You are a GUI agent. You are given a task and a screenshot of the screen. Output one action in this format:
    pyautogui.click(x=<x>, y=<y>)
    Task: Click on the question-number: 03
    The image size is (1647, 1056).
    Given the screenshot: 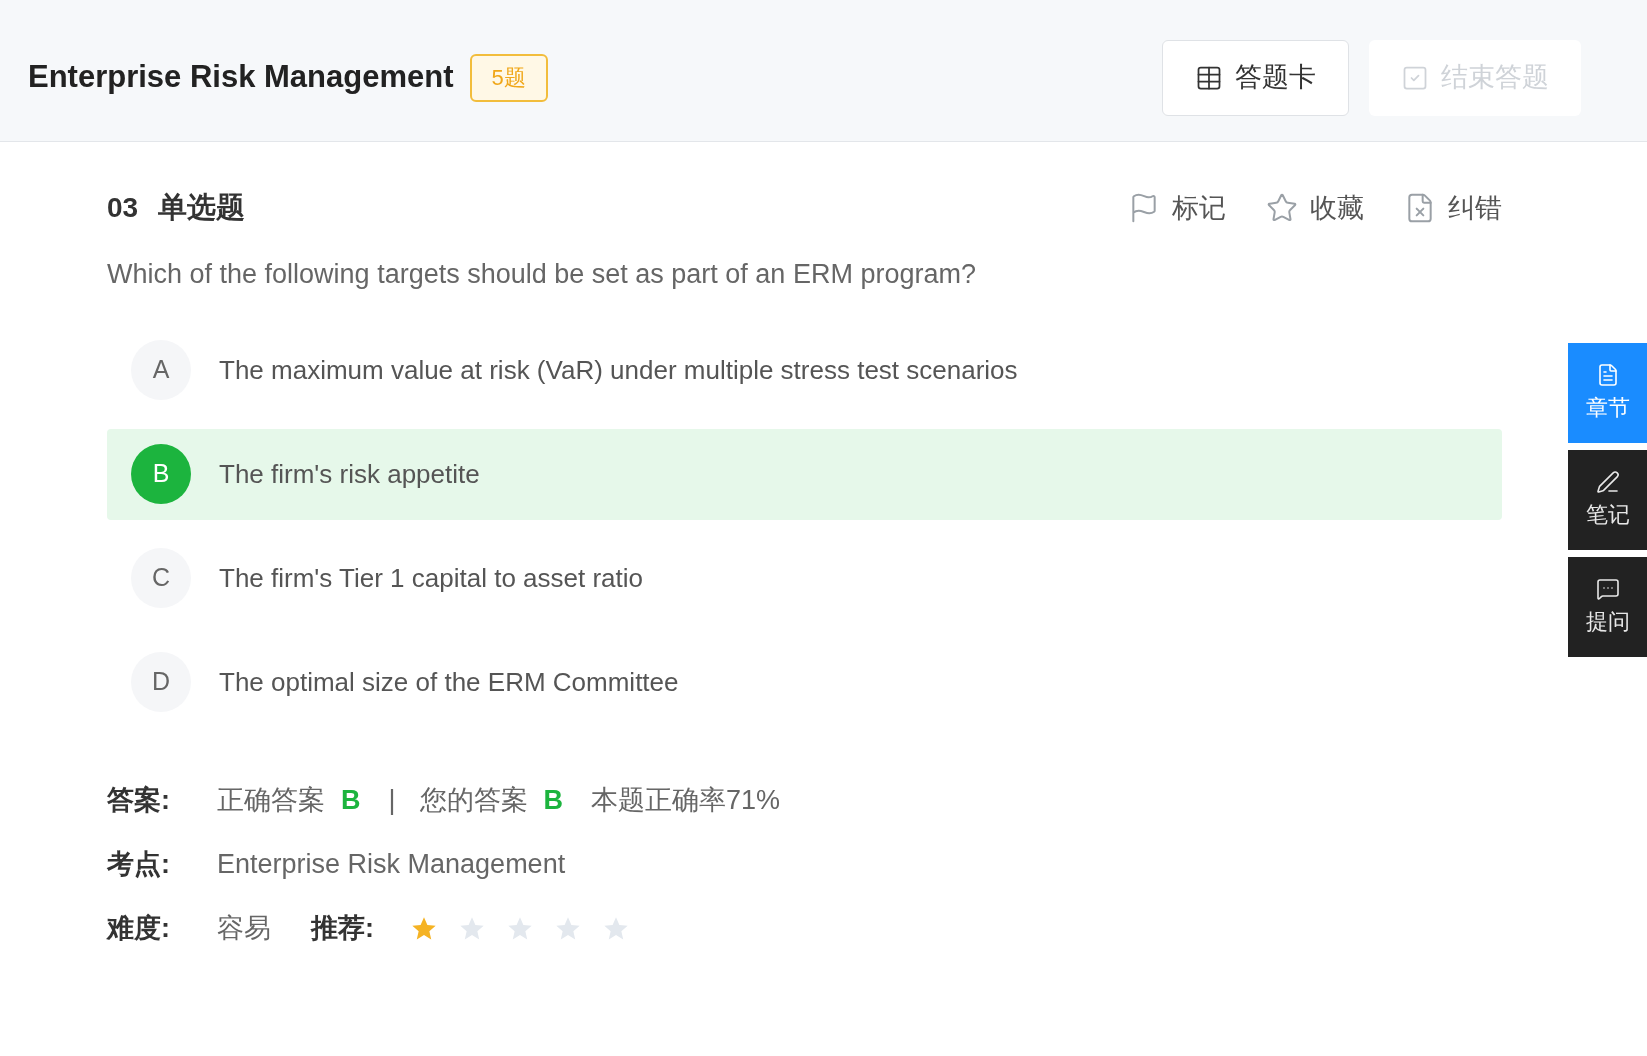 What is the action you would take?
    pyautogui.click(x=123, y=208)
    